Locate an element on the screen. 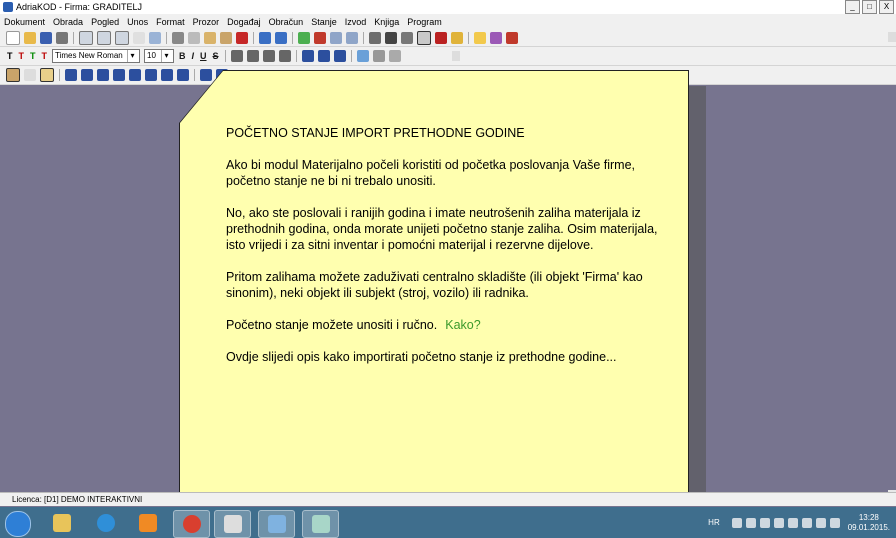 The height and width of the screenshot is (538, 896). page-number-icon is located at coordinates (139, 37).